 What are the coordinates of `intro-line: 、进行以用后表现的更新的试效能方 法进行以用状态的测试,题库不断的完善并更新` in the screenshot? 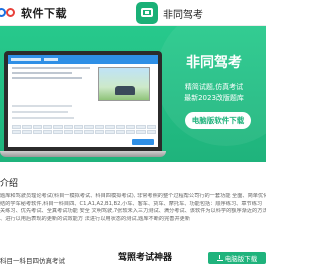 It's located at (95, 218).